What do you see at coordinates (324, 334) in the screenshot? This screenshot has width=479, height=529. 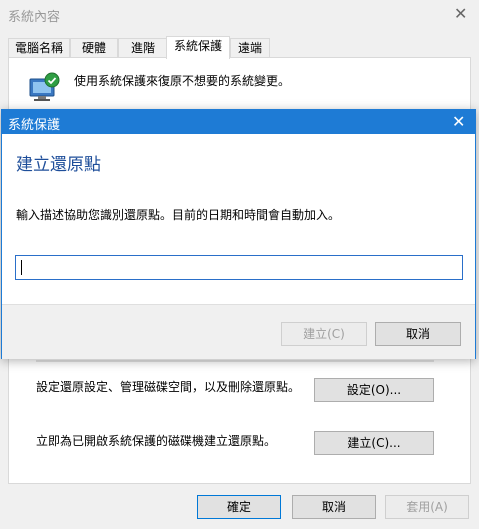 I see `dialog-create-button: 建立(C)` at bounding box center [324, 334].